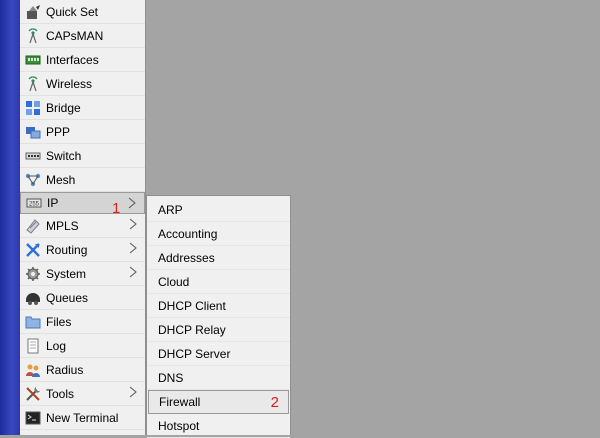 The width and height of the screenshot is (600, 438). I want to click on submenu-item-label: DHCP Server, so click(194, 353).